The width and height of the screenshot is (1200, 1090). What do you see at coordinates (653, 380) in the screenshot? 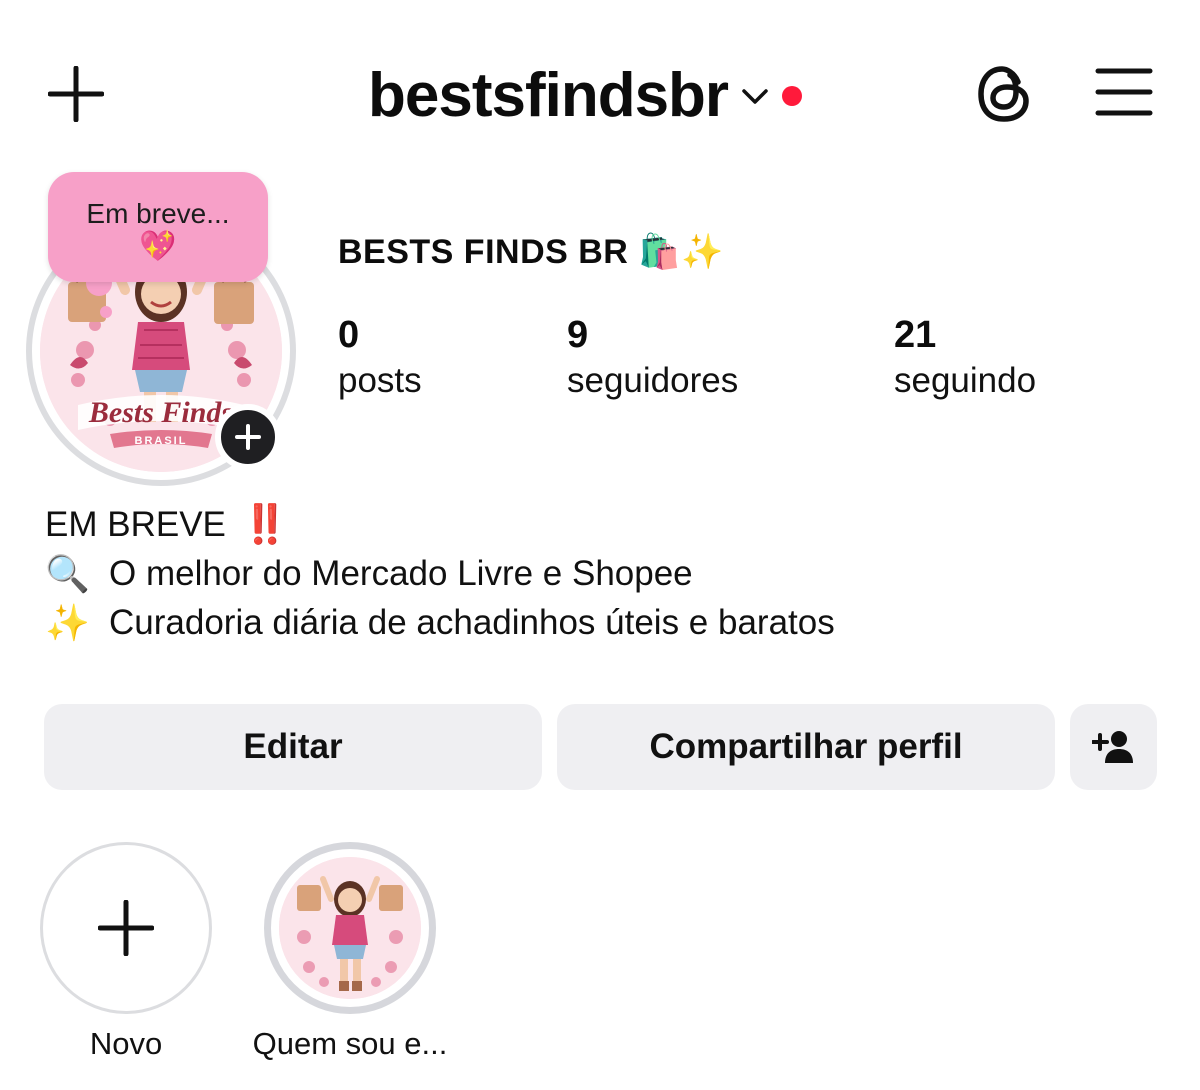
I see `followers-label: seguidores` at bounding box center [653, 380].